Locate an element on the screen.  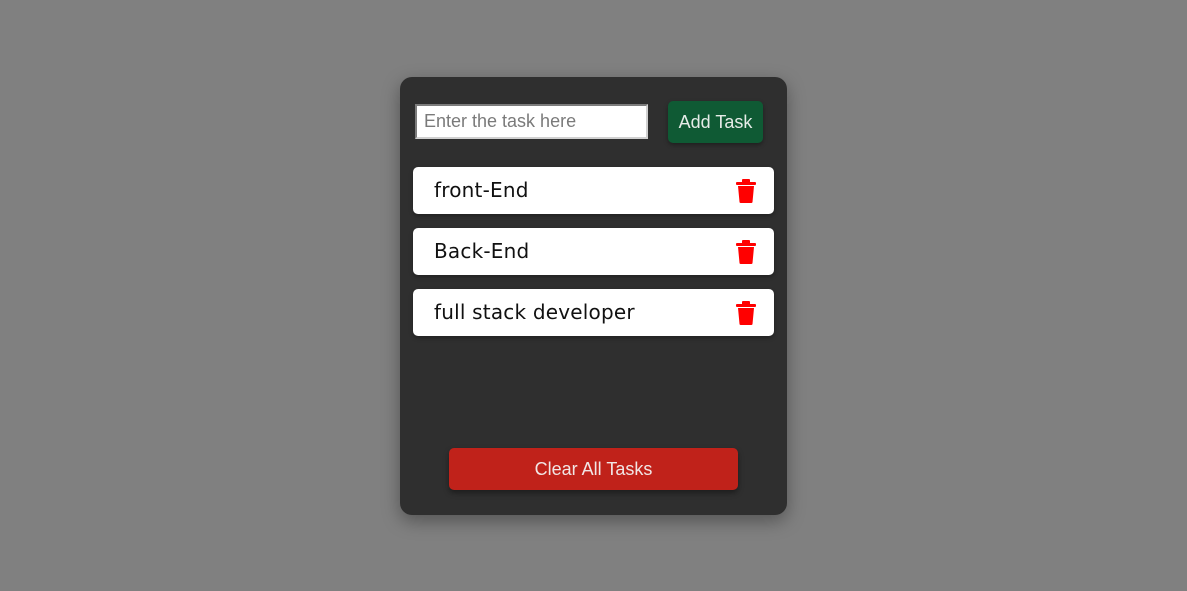
task-text: full stack developer is located at coordinates (534, 312).